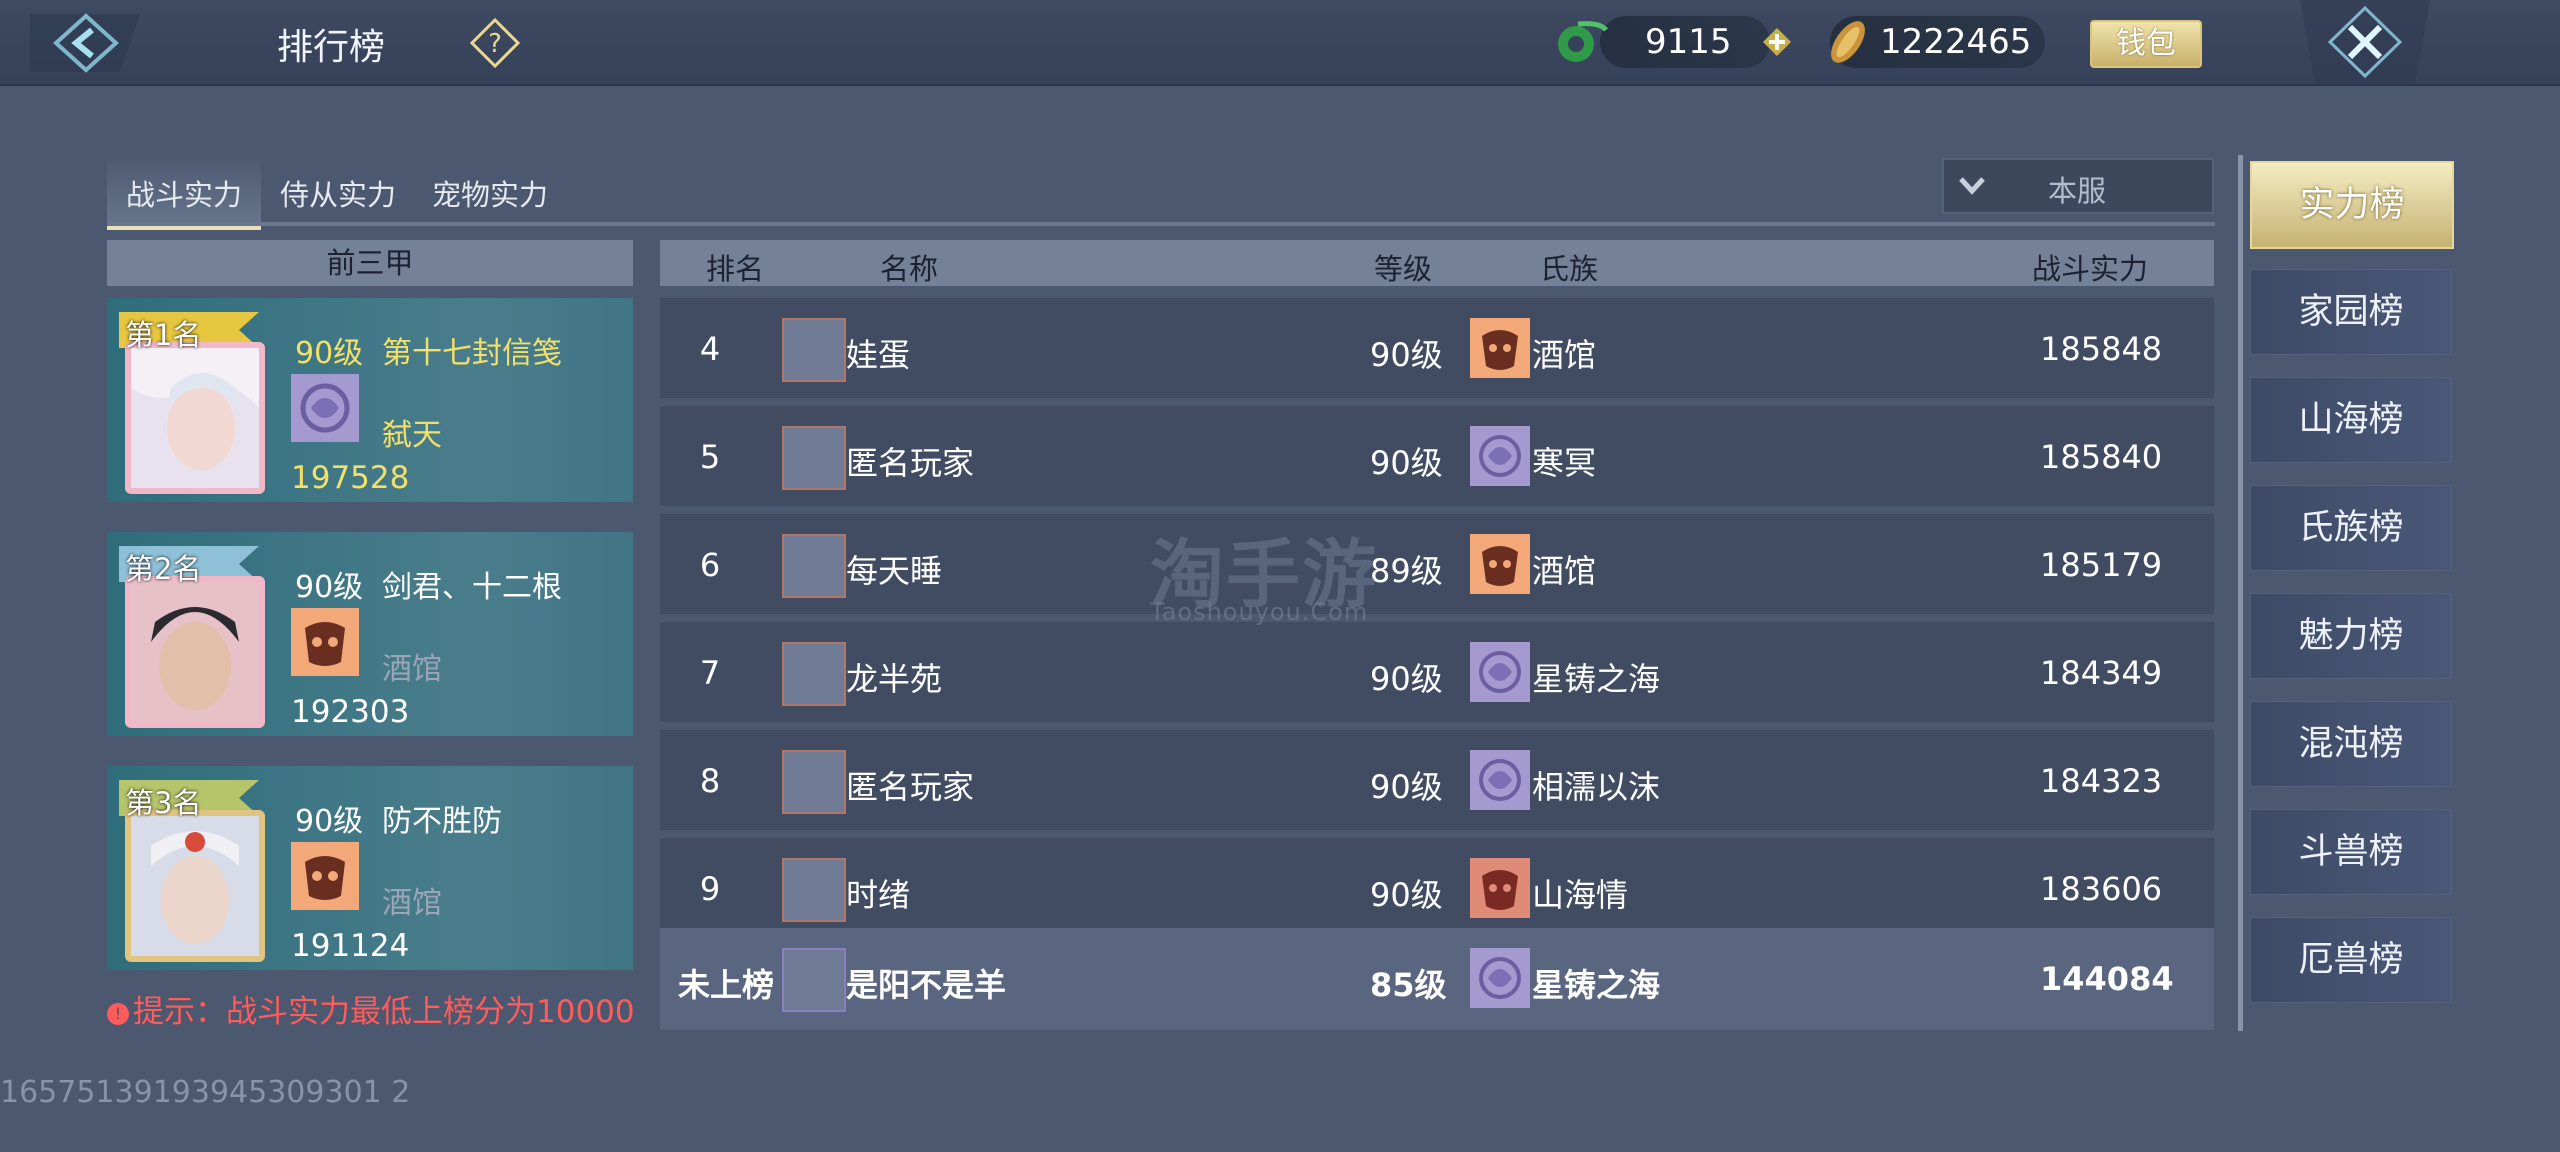 The image size is (2560, 1152). I want to click on back-icon, so click(85, 43).